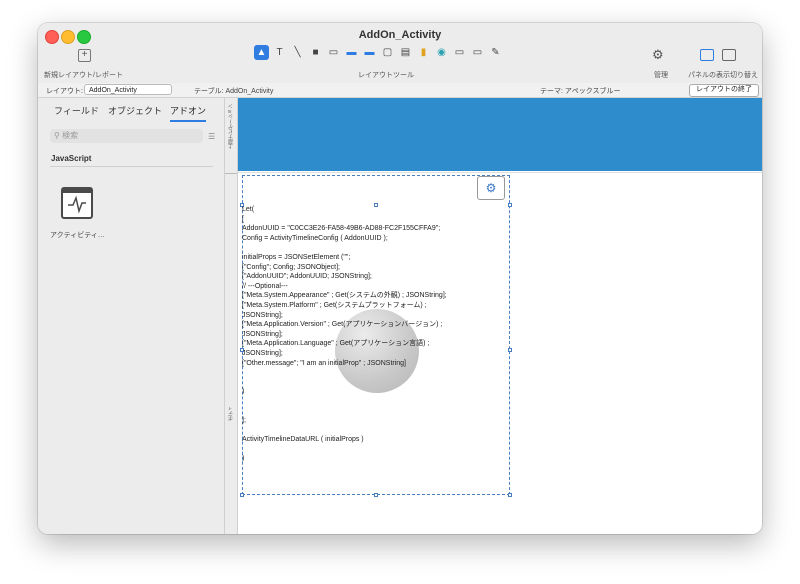 The image size is (800, 584). What do you see at coordinates (64, 91) in the screenshot?
I see `layout-prefix: レイアウト:` at bounding box center [64, 91].